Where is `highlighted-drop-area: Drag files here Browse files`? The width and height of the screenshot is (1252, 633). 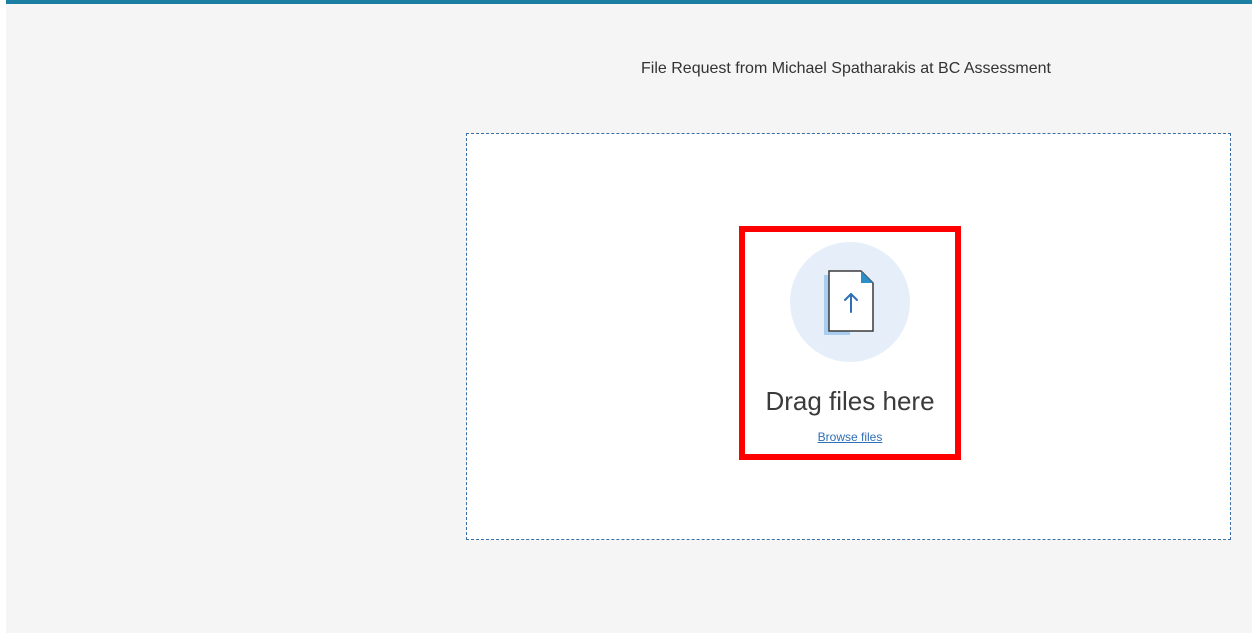 highlighted-drop-area: Drag files here Browse files is located at coordinates (850, 343).